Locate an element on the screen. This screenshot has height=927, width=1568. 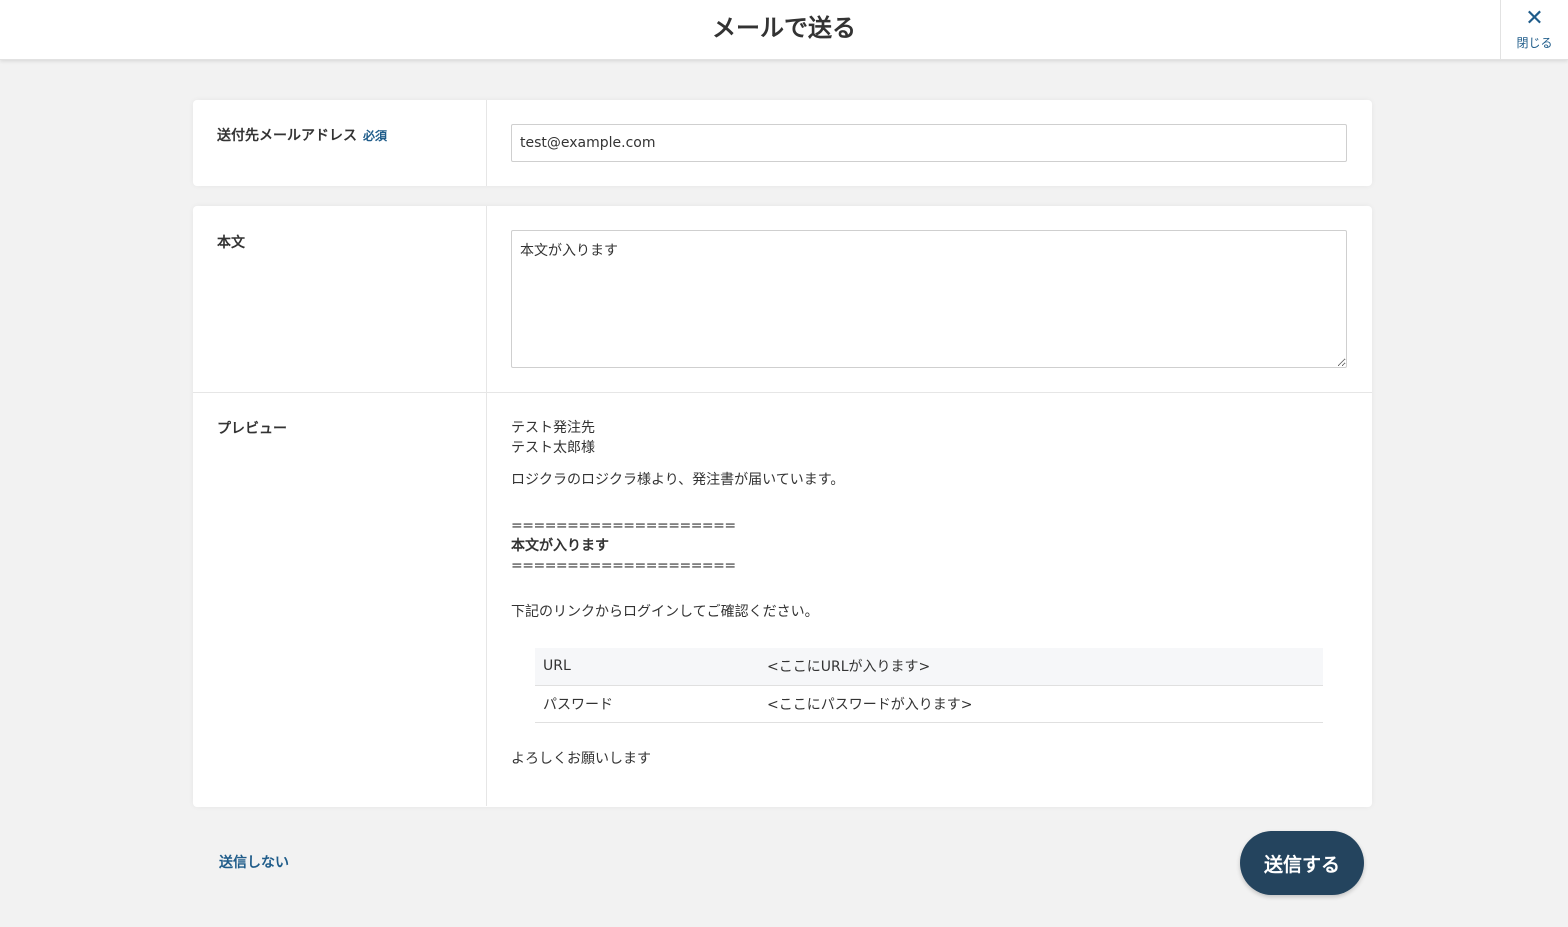
required-badge: 必須 is located at coordinates (375, 136).